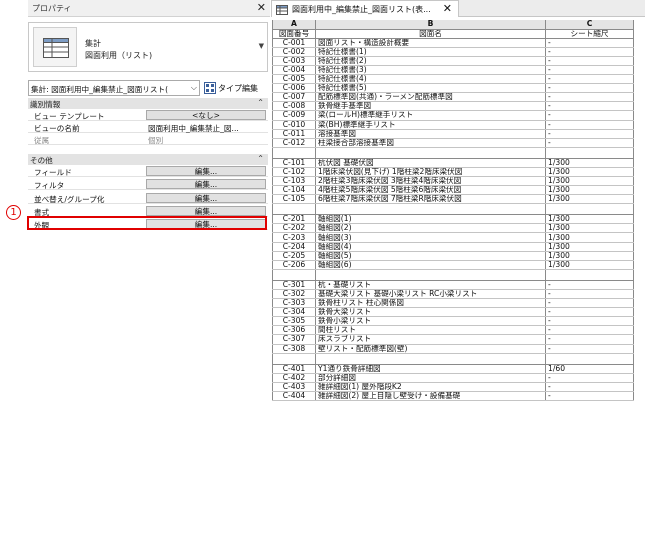 The image size is (645, 545). What do you see at coordinates (430, 34) in the screenshot?
I see `header-name: 図面名` at bounding box center [430, 34].